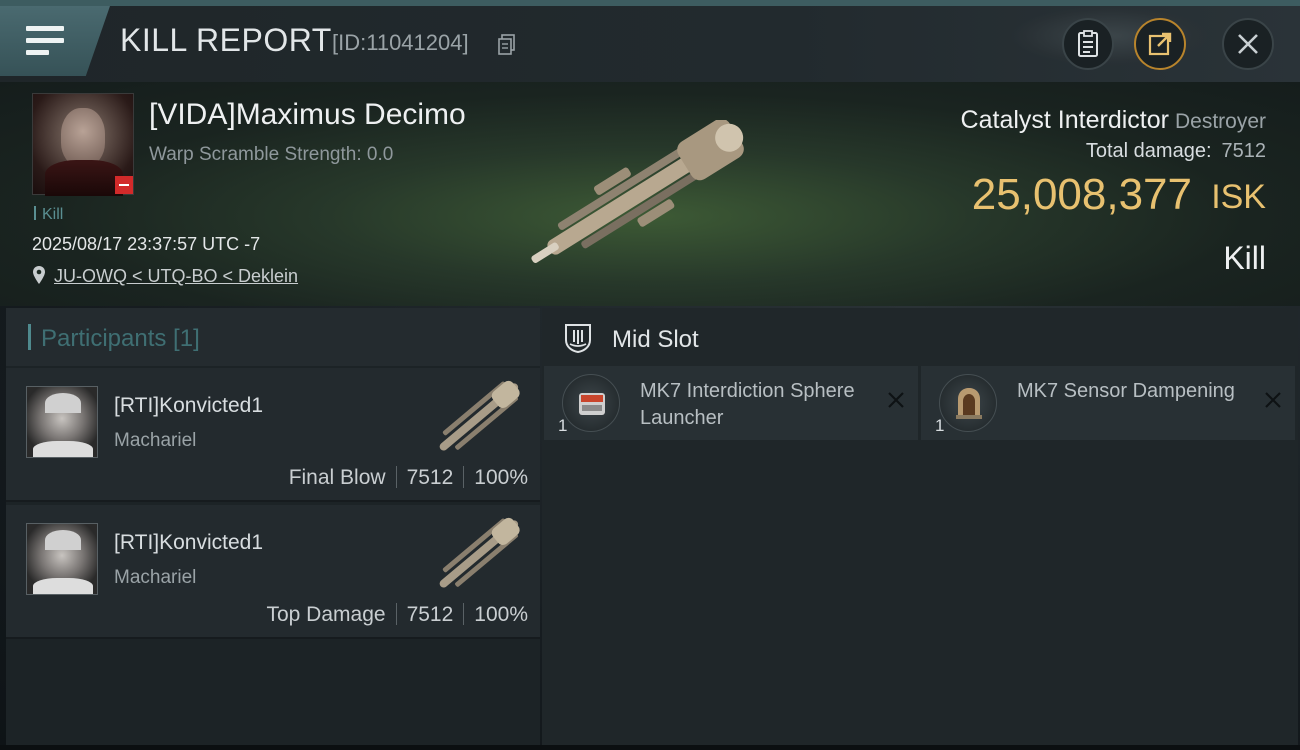  Describe the element at coordinates (650, 747) in the screenshot. I see `bottom-edge` at that location.